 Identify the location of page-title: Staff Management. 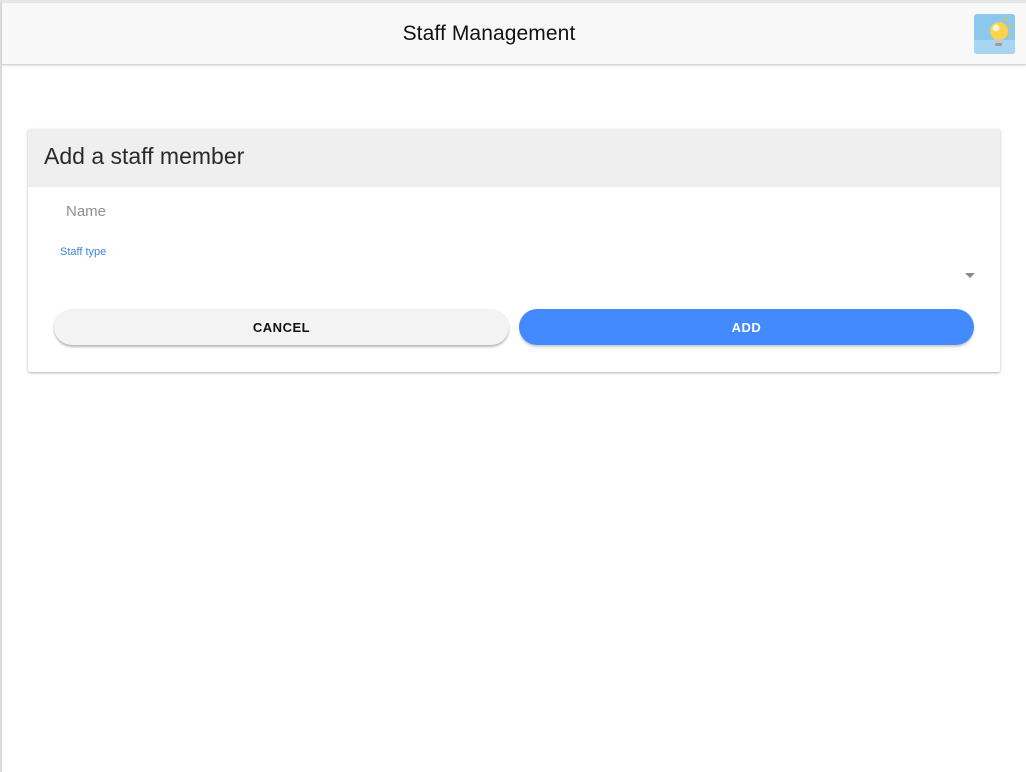
(489, 33).